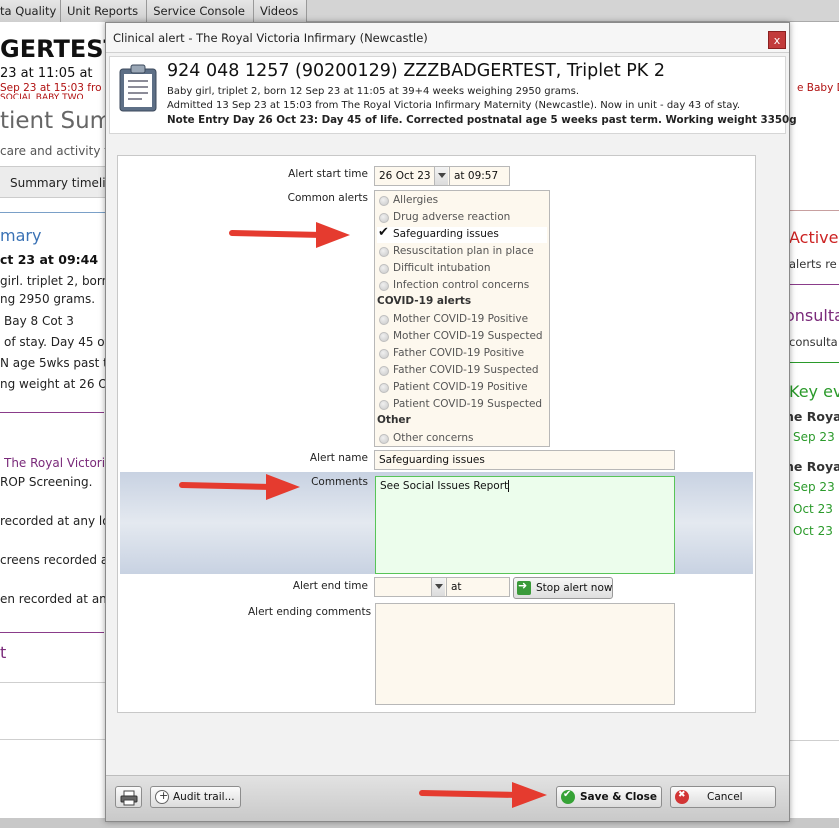 The height and width of the screenshot is (828, 839). I want to click on bg-section-title: tient Sum, so click(55, 121).